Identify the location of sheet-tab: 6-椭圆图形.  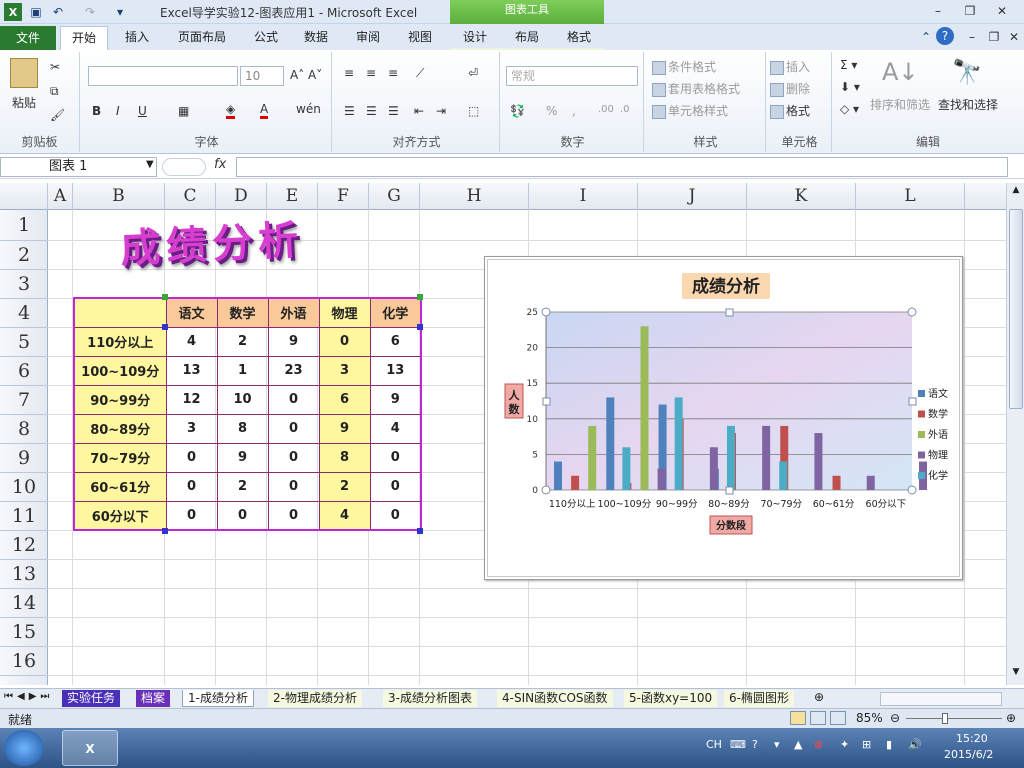
(759, 698).